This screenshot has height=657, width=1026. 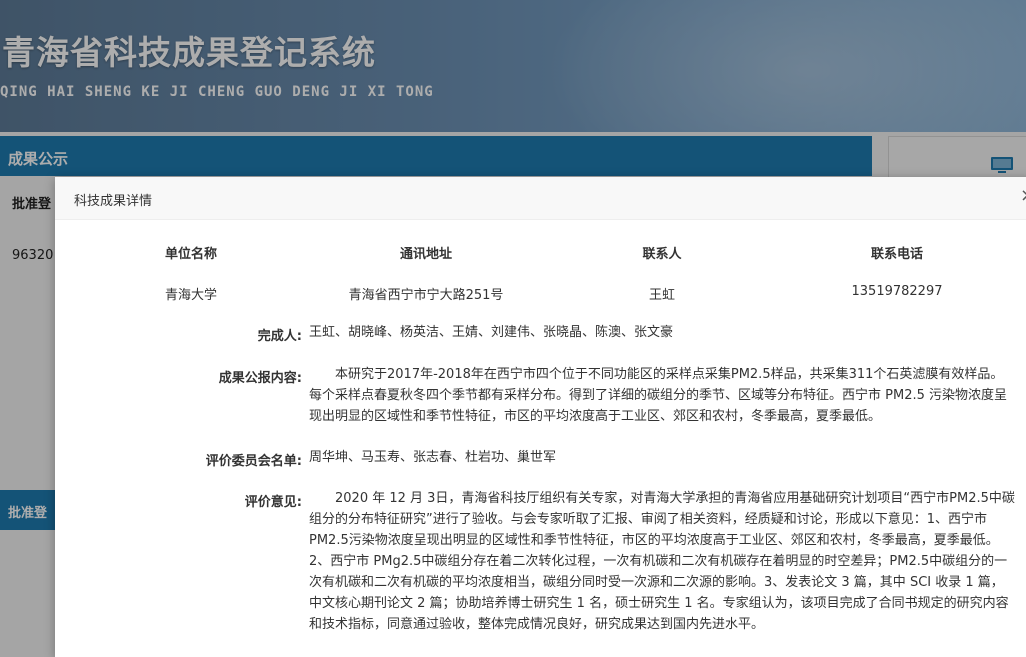 I want to click on cell-phone: 13519782297, so click(x=897, y=291).